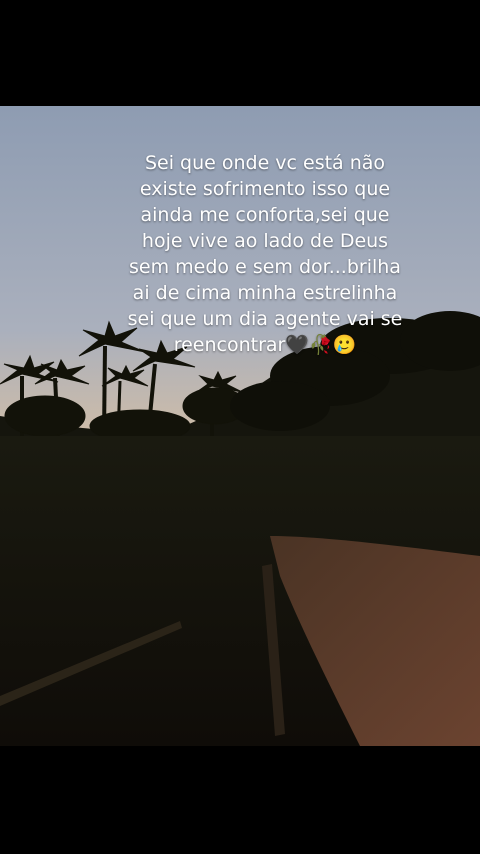  Describe the element at coordinates (265, 293) in the screenshot. I see `caption-line: ai de cima minha estrelinha` at that location.